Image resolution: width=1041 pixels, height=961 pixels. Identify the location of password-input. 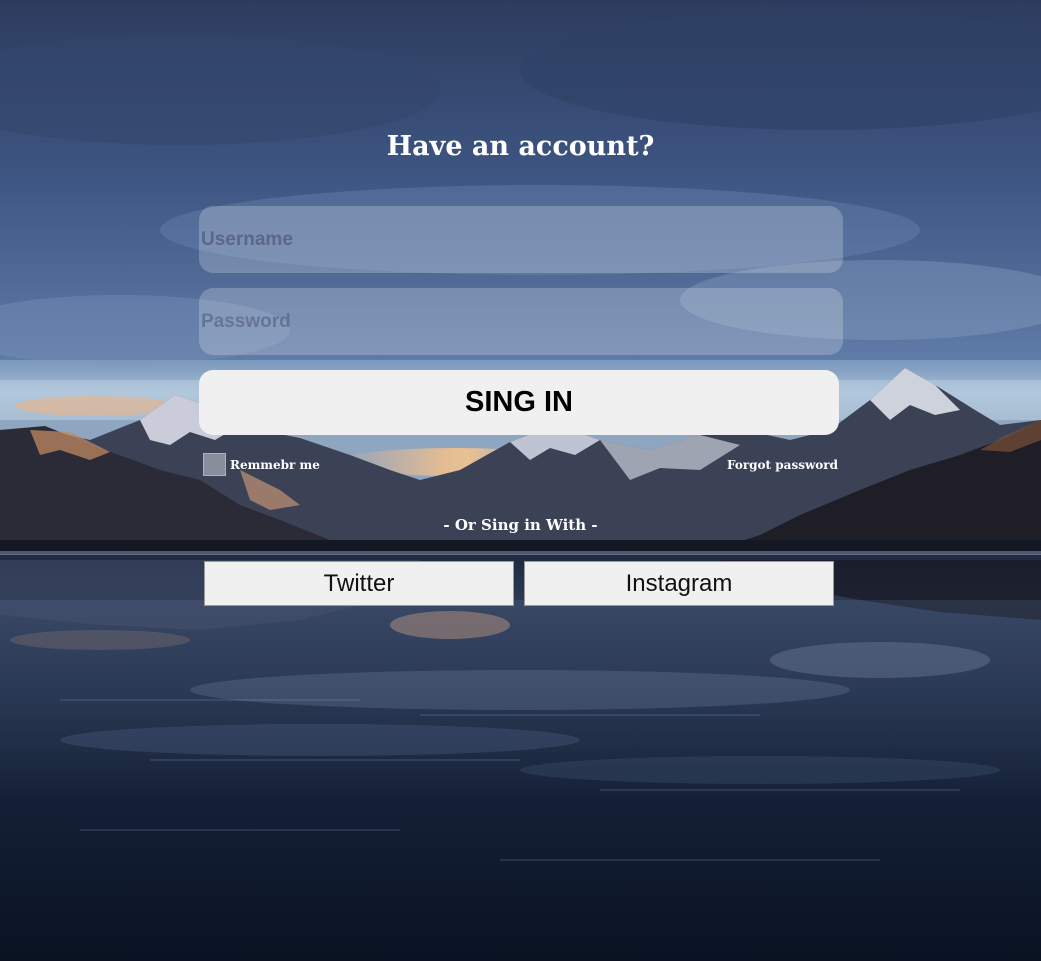
(521, 321).